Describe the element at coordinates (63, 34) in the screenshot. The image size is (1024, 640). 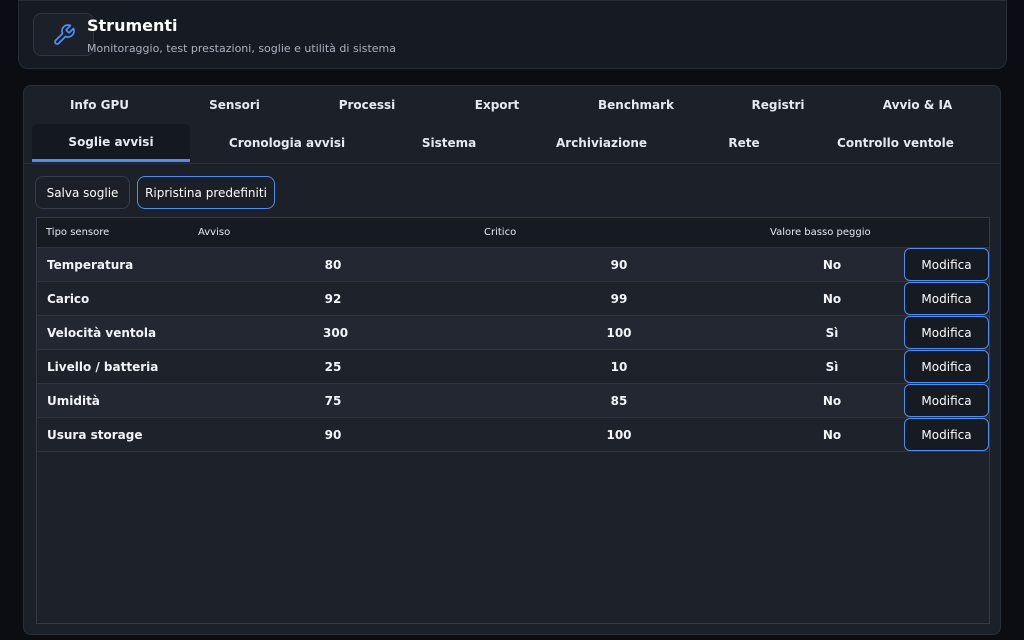
I see `wrench-icon` at that location.